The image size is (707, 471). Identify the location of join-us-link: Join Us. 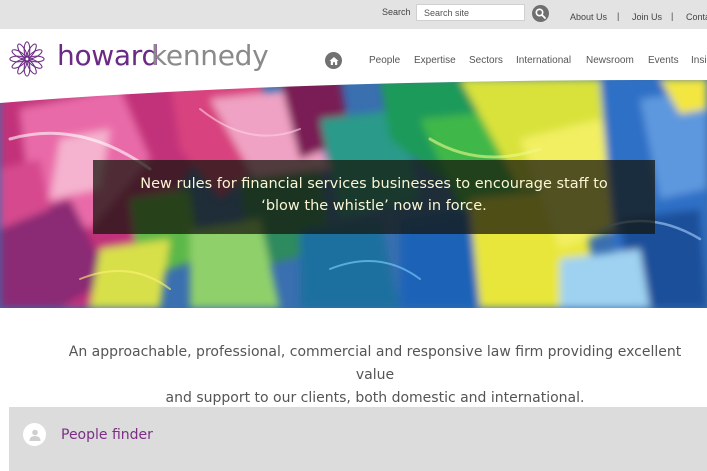
(647, 17).